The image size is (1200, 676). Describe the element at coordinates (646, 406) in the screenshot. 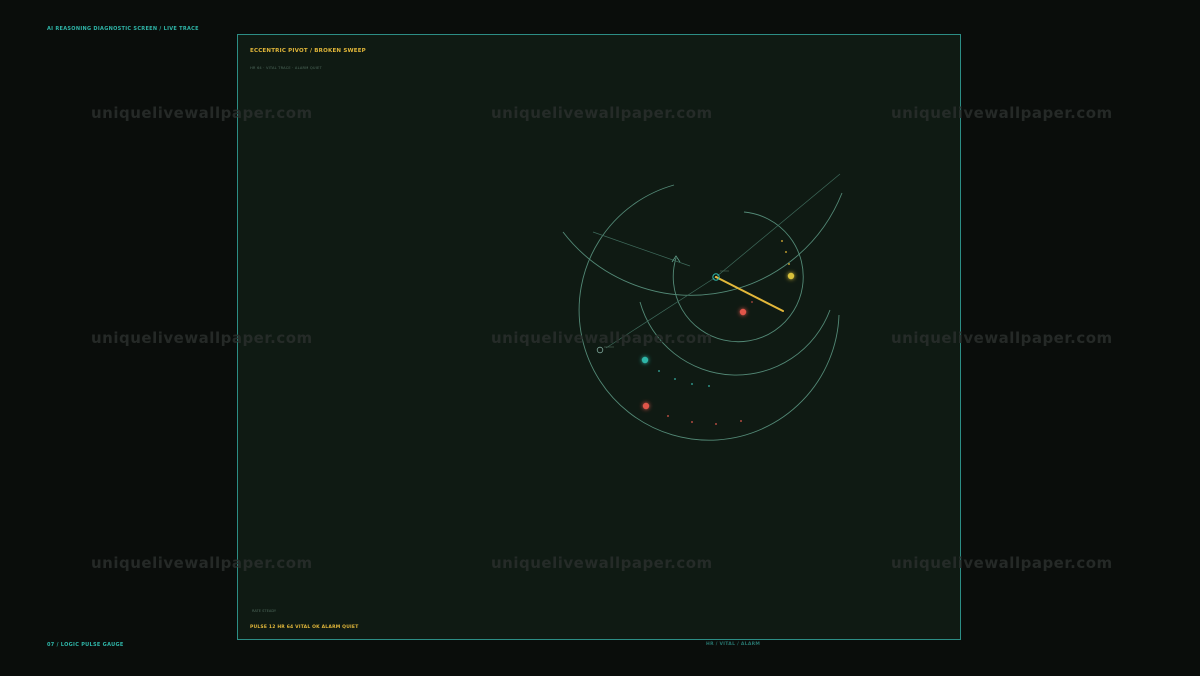

I see `node-red-outer` at that location.